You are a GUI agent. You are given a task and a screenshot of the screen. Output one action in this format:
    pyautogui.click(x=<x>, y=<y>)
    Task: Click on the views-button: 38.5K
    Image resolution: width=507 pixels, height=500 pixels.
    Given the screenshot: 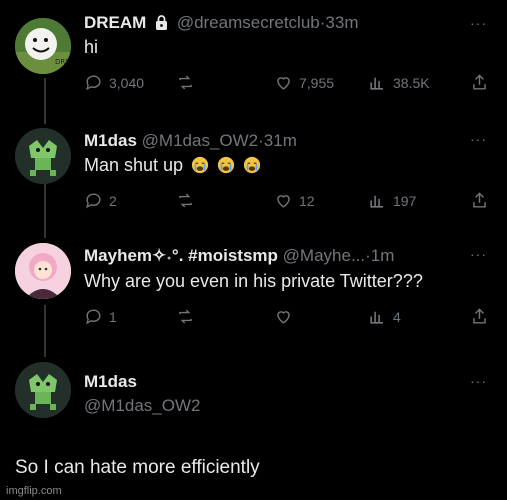 What is the action you would take?
    pyautogui.click(x=399, y=82)
    